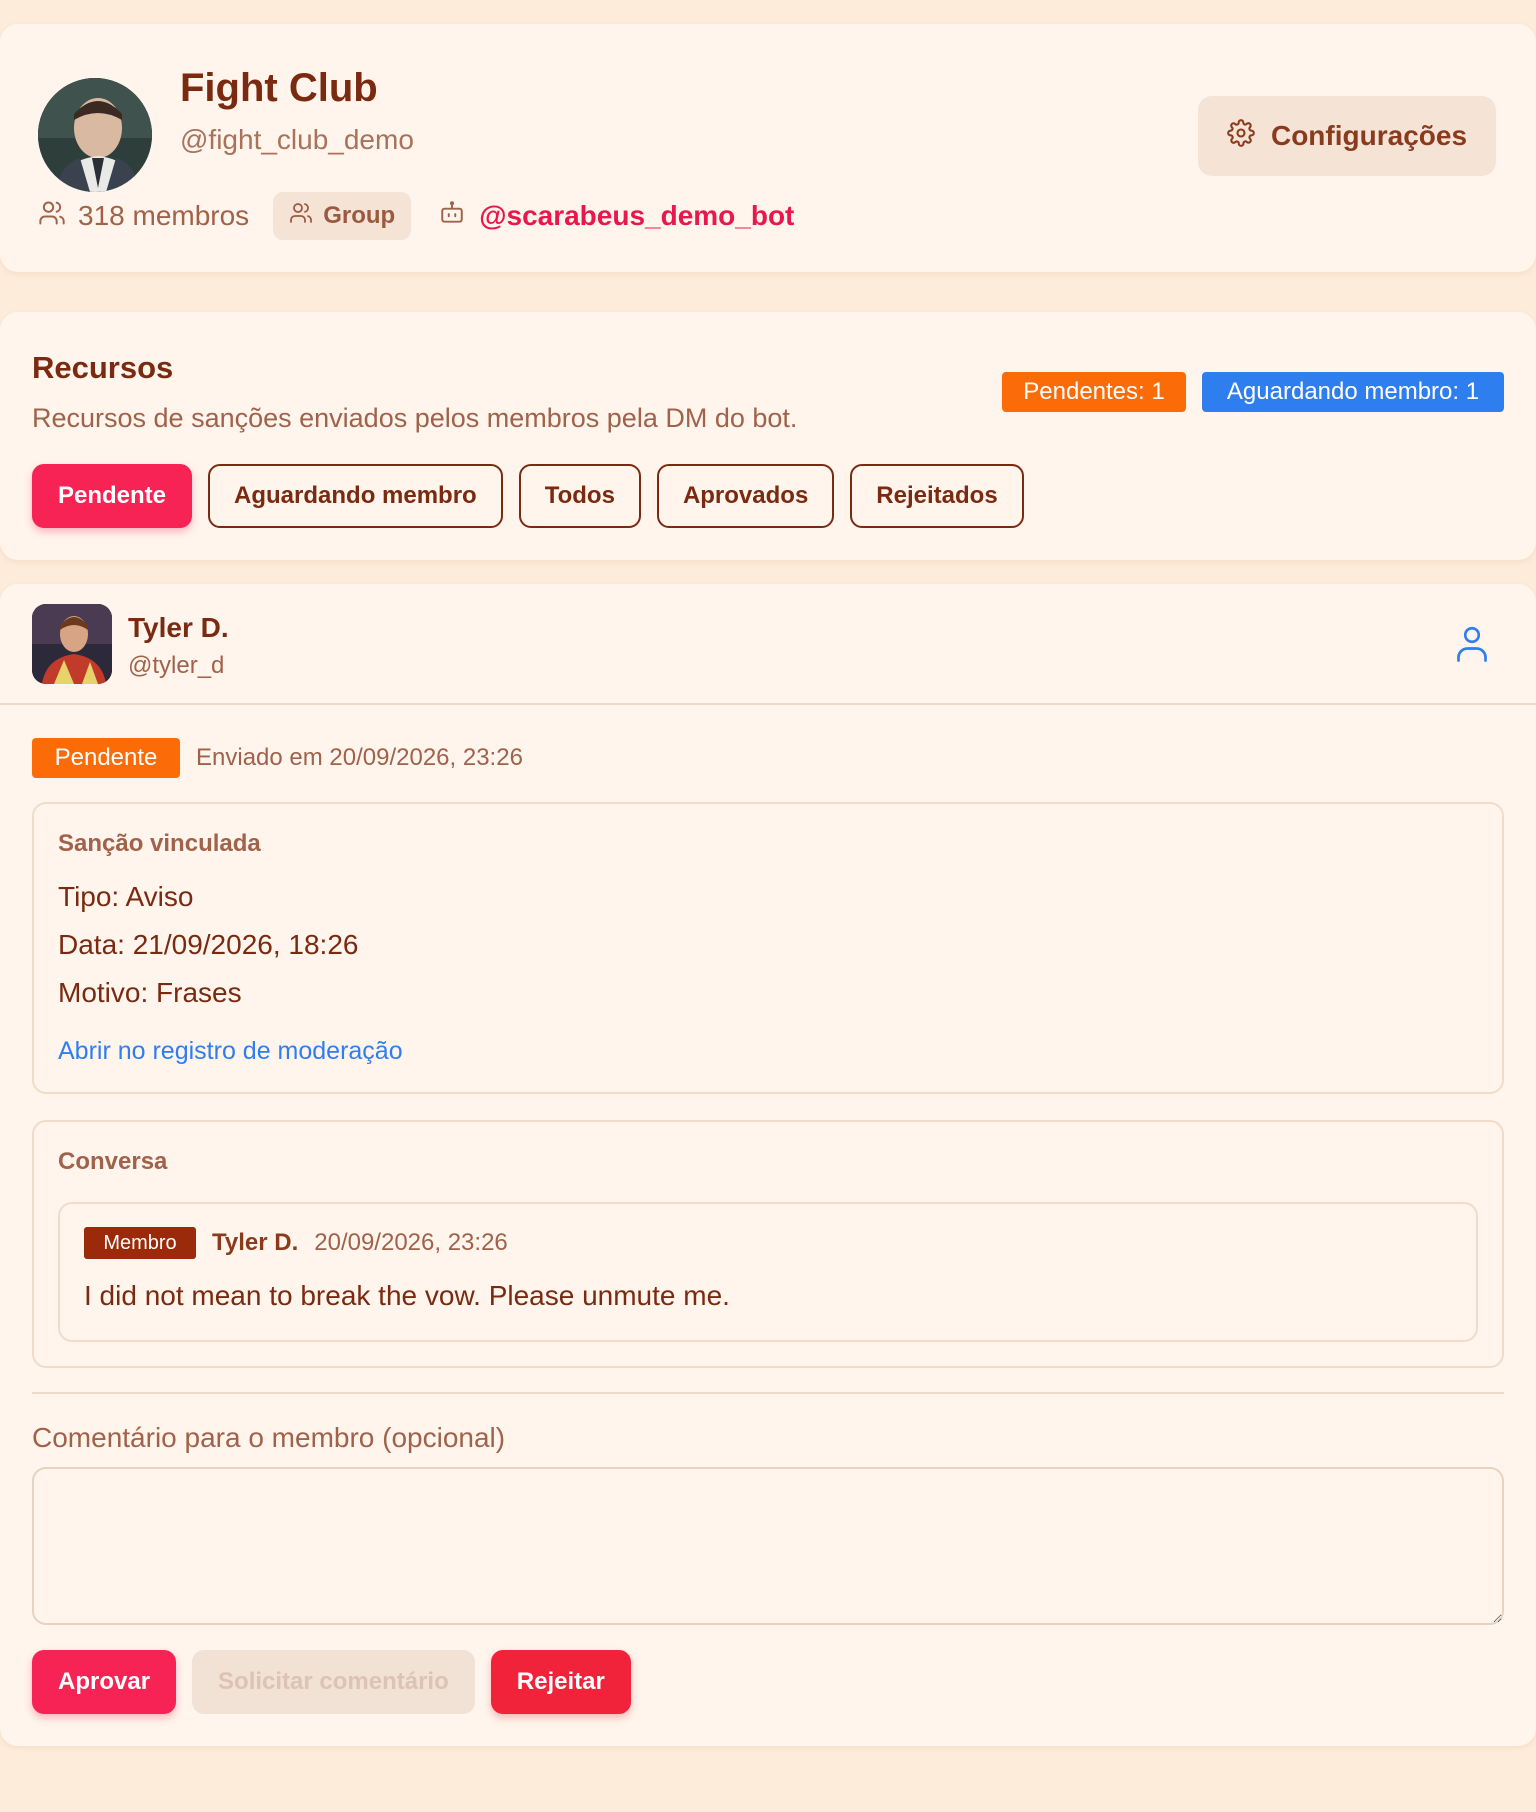 This screenshot has height=1812, width=1536. Describe the element at coordinates (416, 216) in the screenshot. I see `group-meta-row: 318 membros Group @scarabeus_demo_bot` at that location.